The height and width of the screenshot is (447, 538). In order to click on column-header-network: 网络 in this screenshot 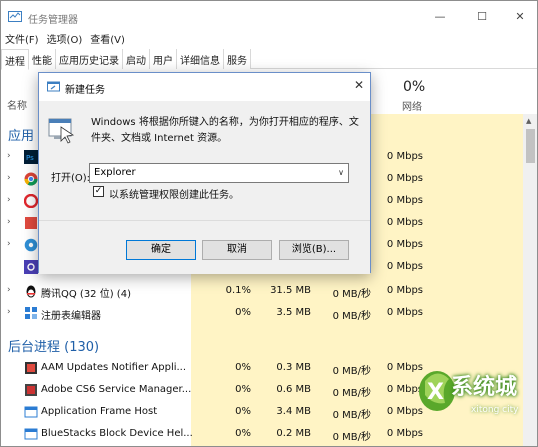, I will do `click(412, 105)`.